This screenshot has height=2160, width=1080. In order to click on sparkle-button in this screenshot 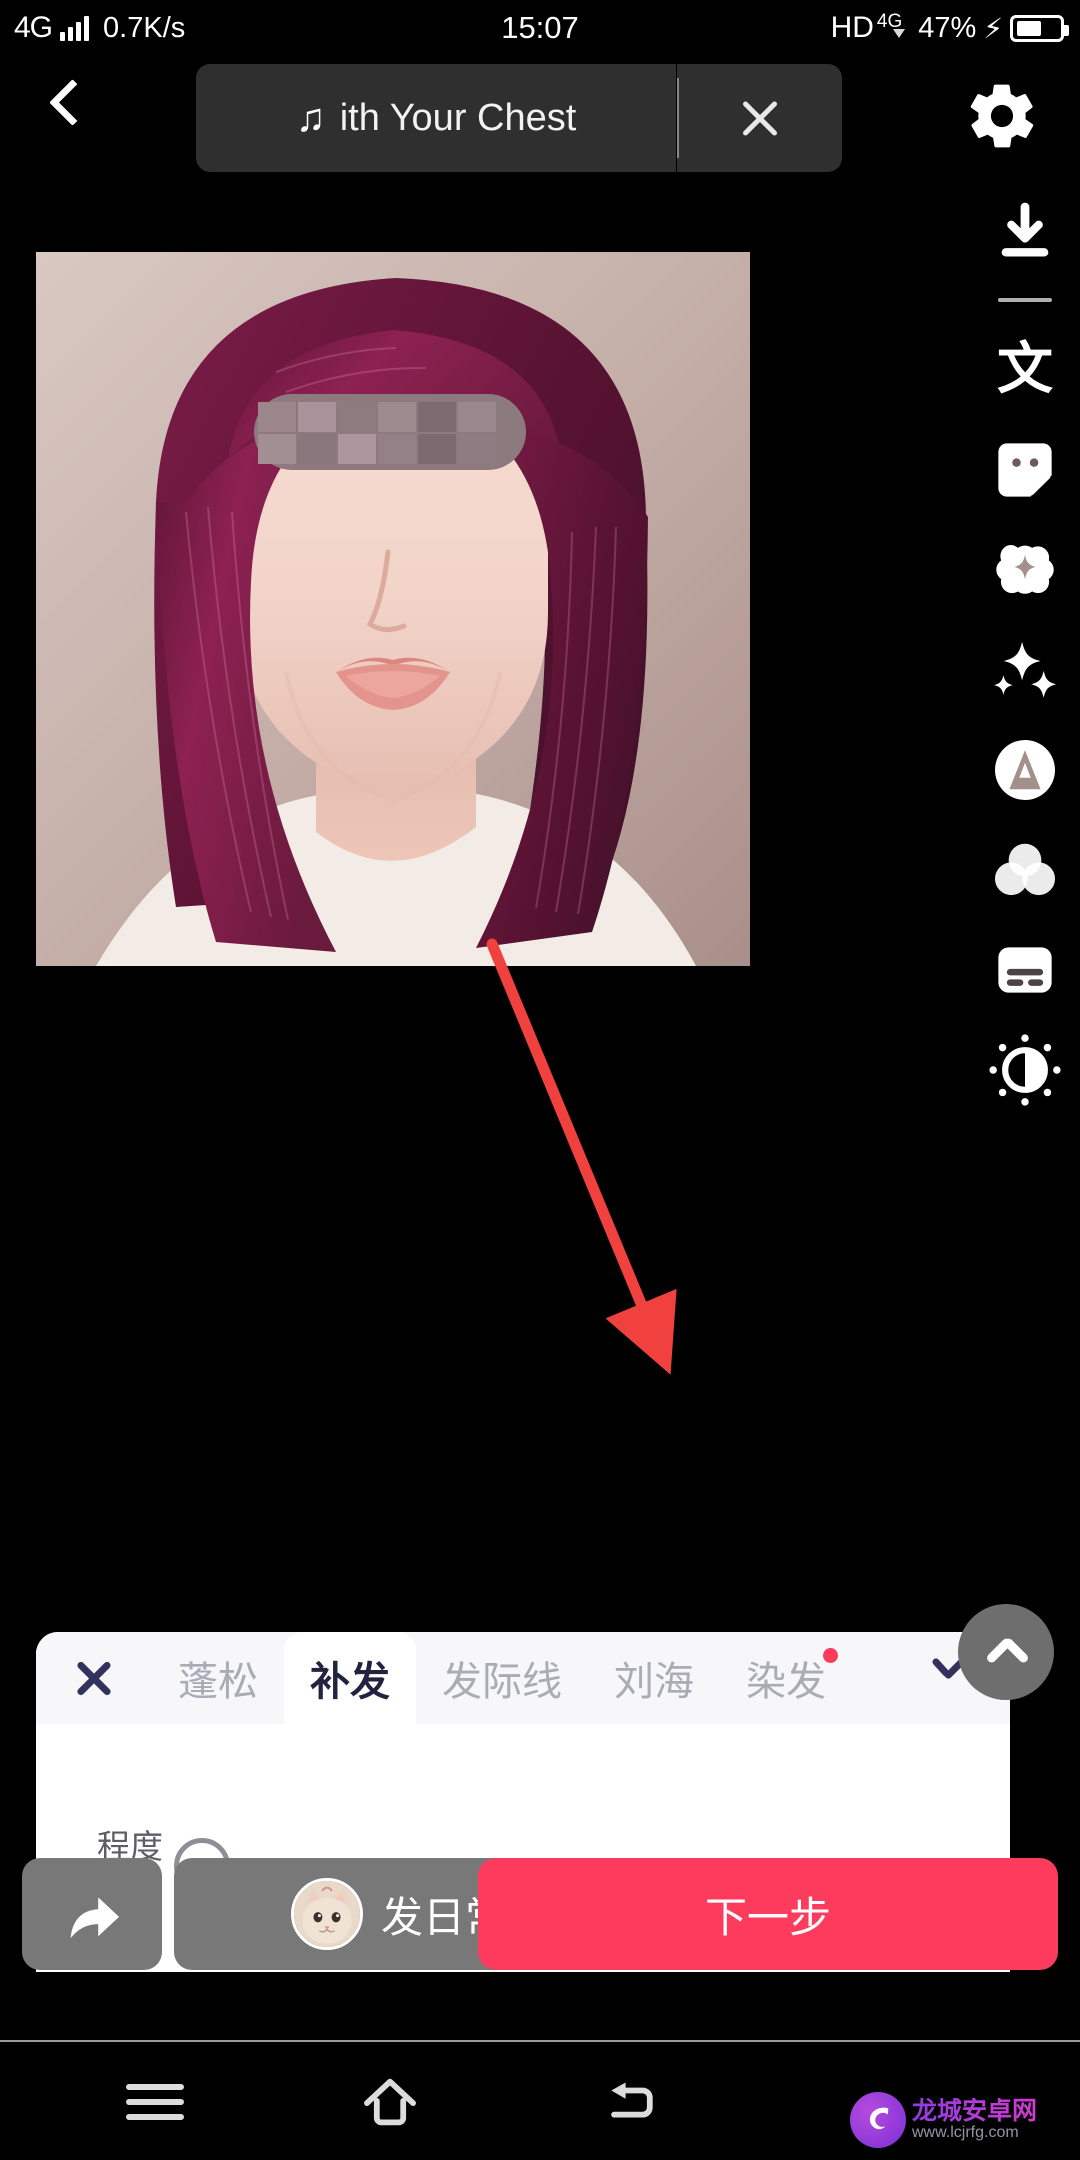, I will do `click(1025, 670)`.